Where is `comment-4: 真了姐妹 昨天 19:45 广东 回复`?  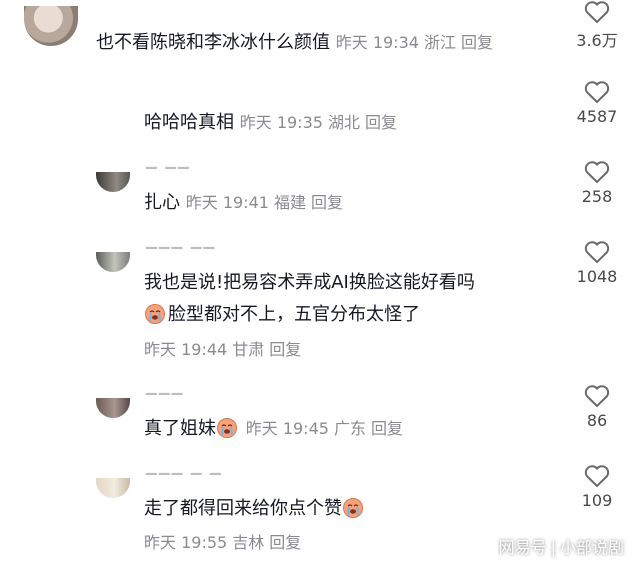 comment-4: 真了姐妹 昨天 19:45 广东 回复 is located at coordinates (276, 429).